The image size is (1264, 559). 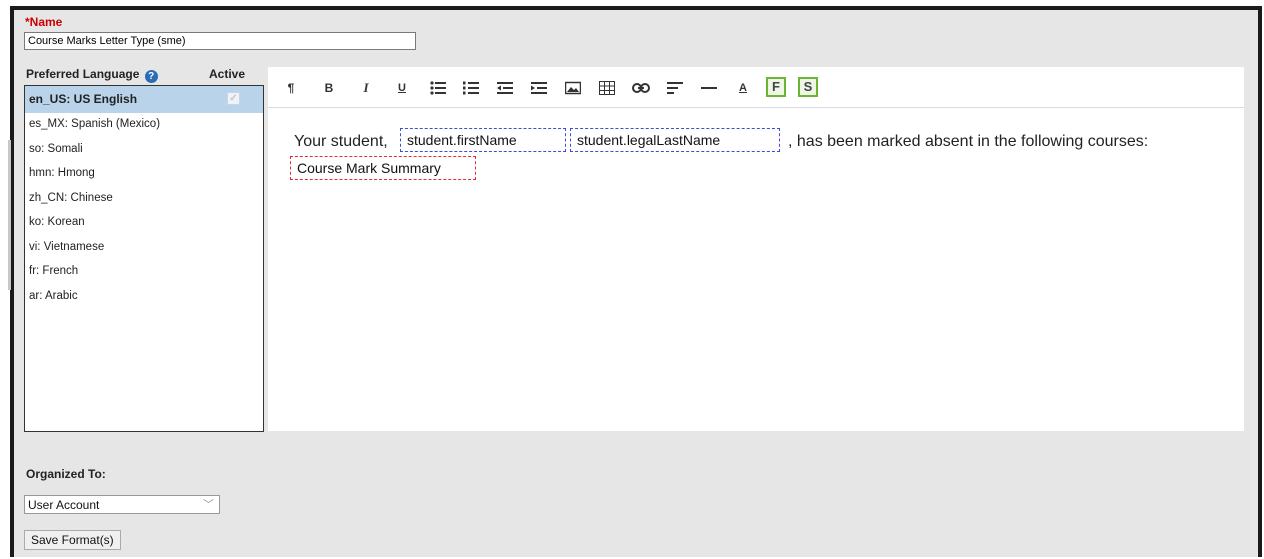 I want to click on indent-icon, so click(x=539, y=88).